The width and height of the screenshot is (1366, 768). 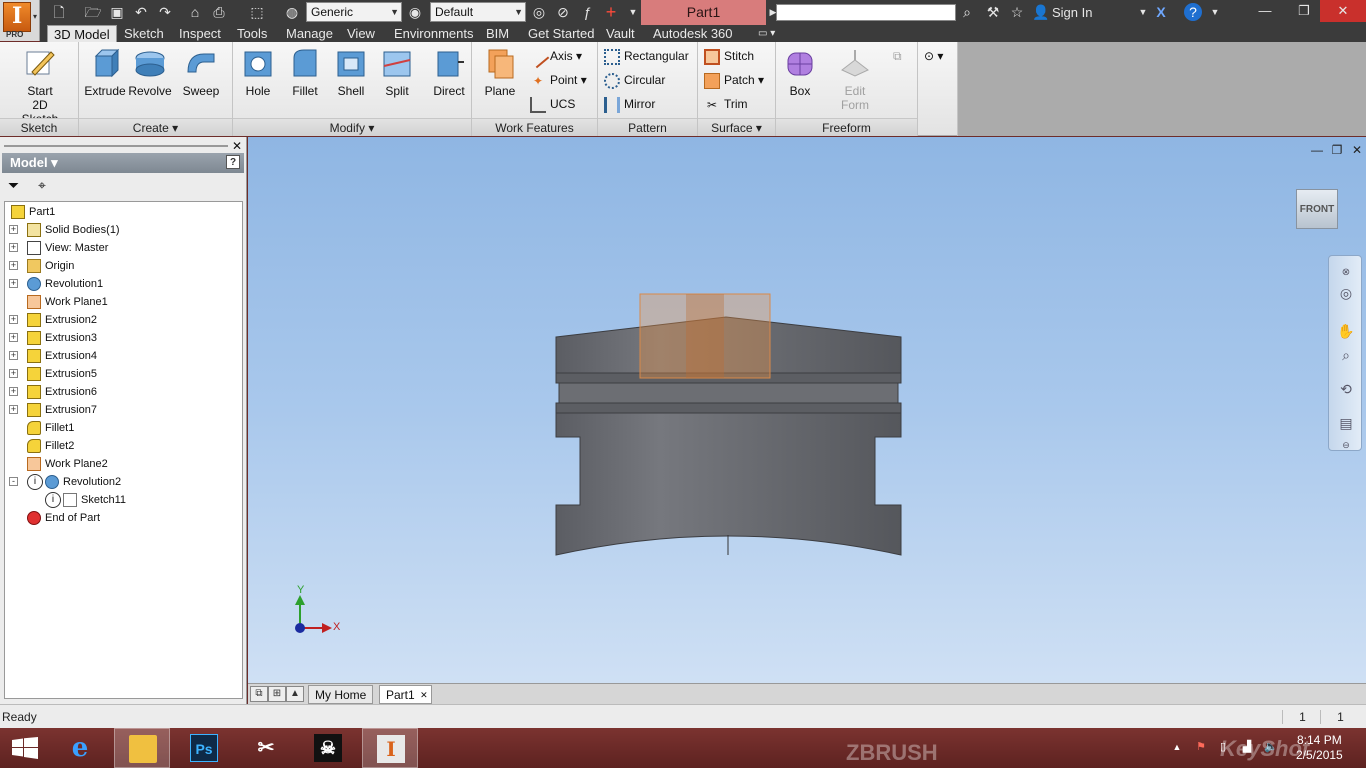 I want to click on new-file-icon: 🗋, so click(x=59, y=12).